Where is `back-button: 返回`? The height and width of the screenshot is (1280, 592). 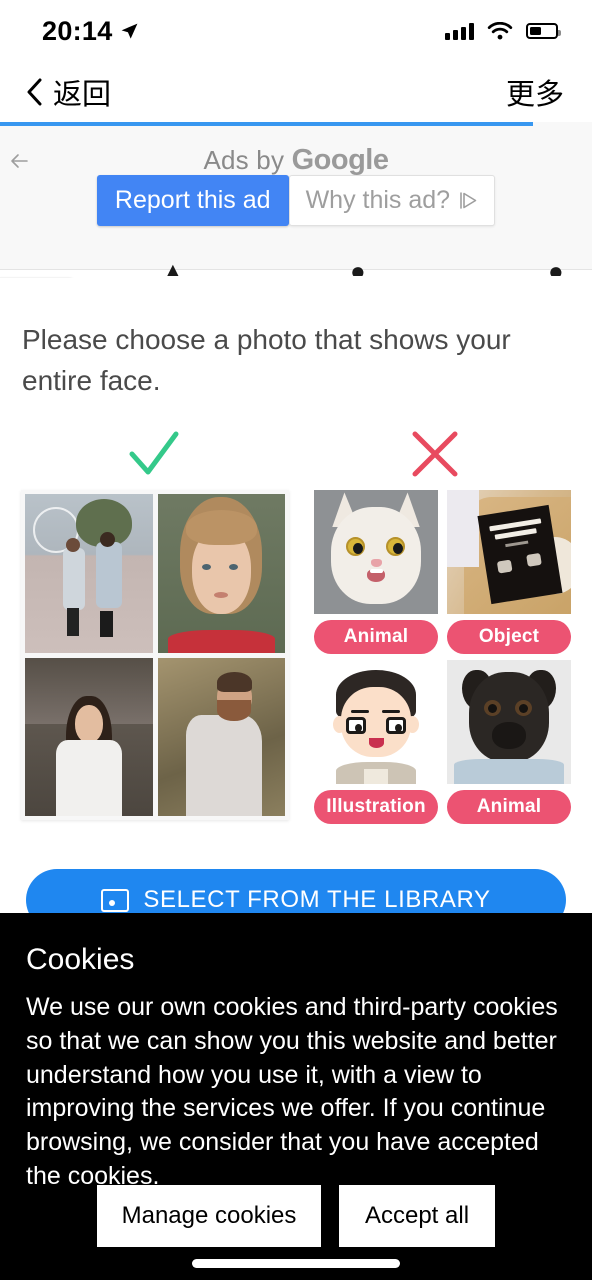
back-button: 返回 is located at coordinates (68, 92).